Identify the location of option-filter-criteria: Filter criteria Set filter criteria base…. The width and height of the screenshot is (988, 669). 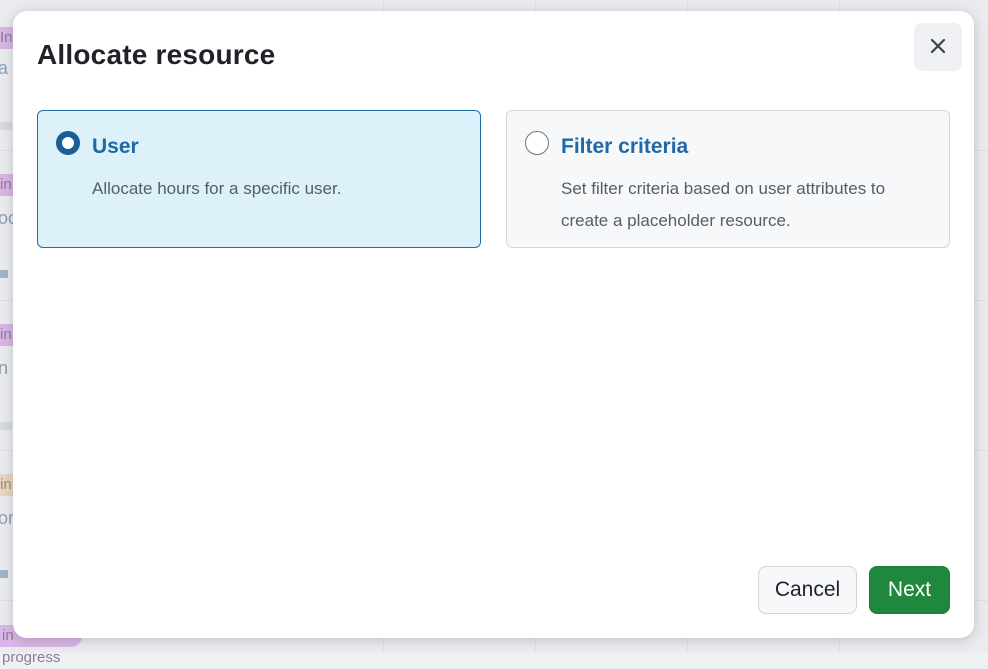
(728, 179).